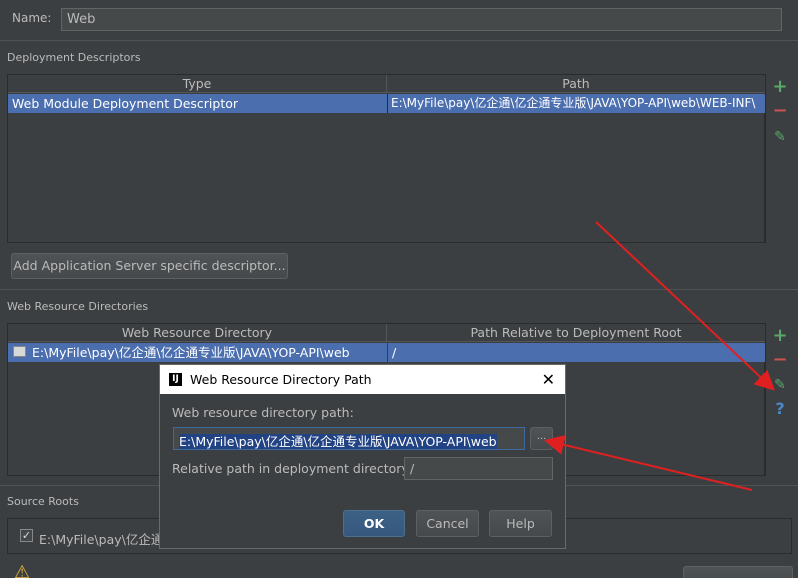  Describe the element at coordinates (32, 18) in the screenshot. I see `name-label: Name:` at that location.